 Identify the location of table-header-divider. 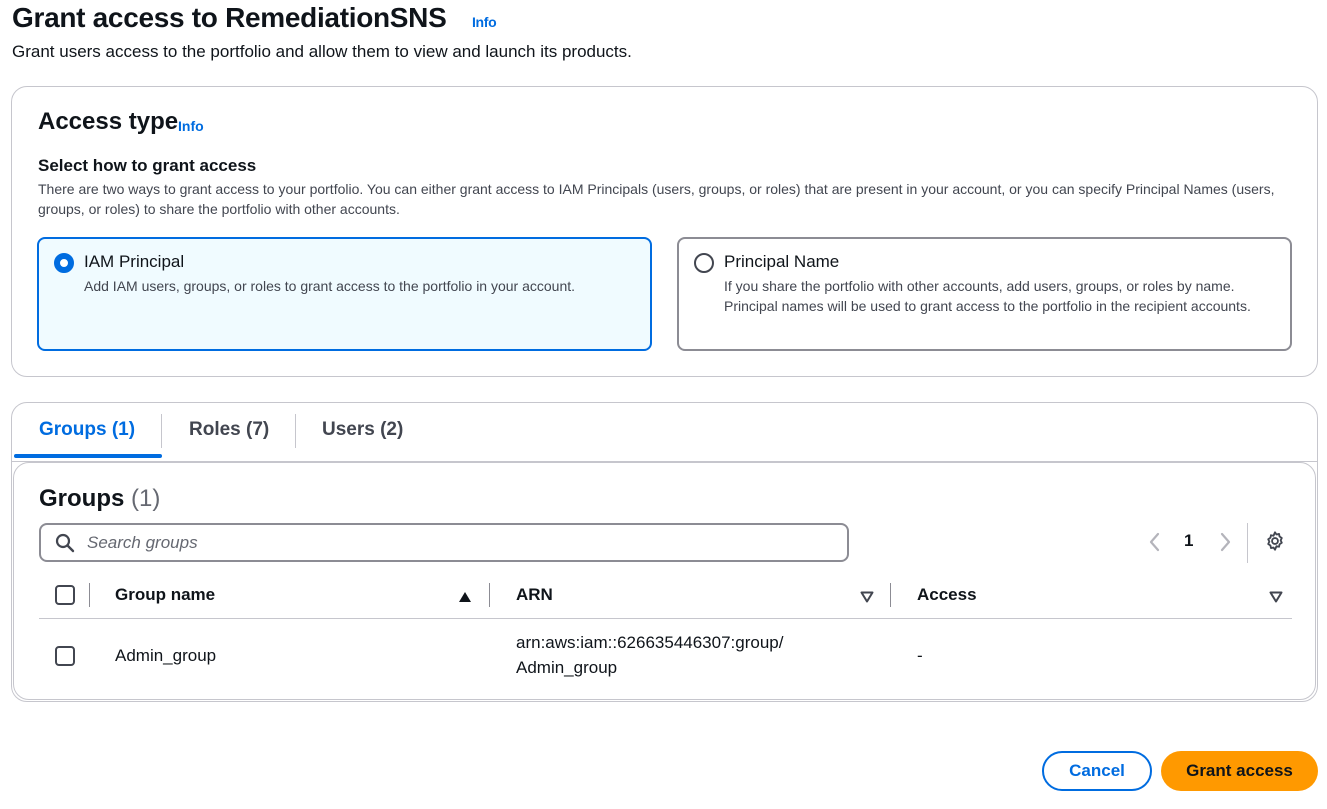
(665, 618).